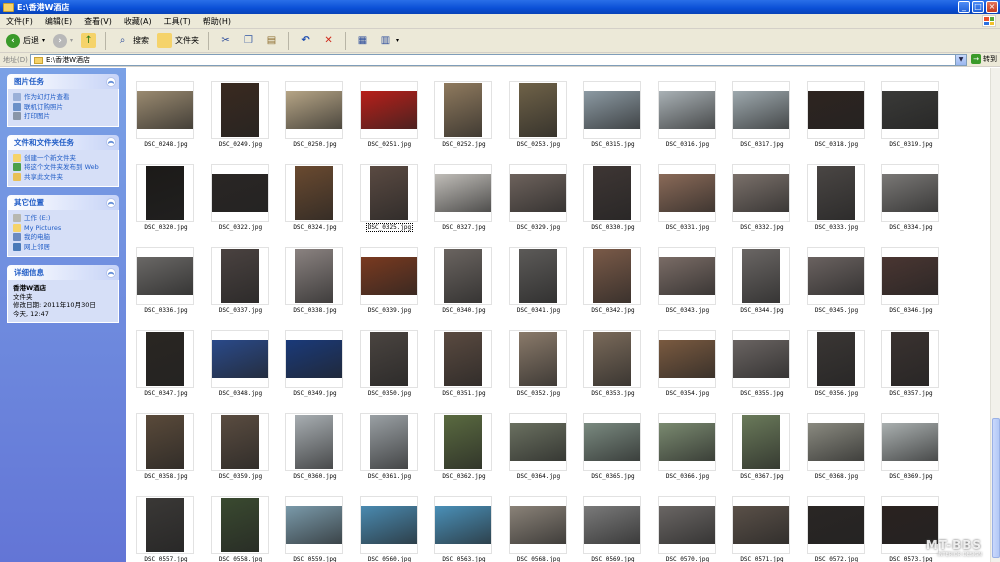 This screenshot has width=1000, height=562. I want to click on panel-header: 其它位置 ︽, so click(63, 202).